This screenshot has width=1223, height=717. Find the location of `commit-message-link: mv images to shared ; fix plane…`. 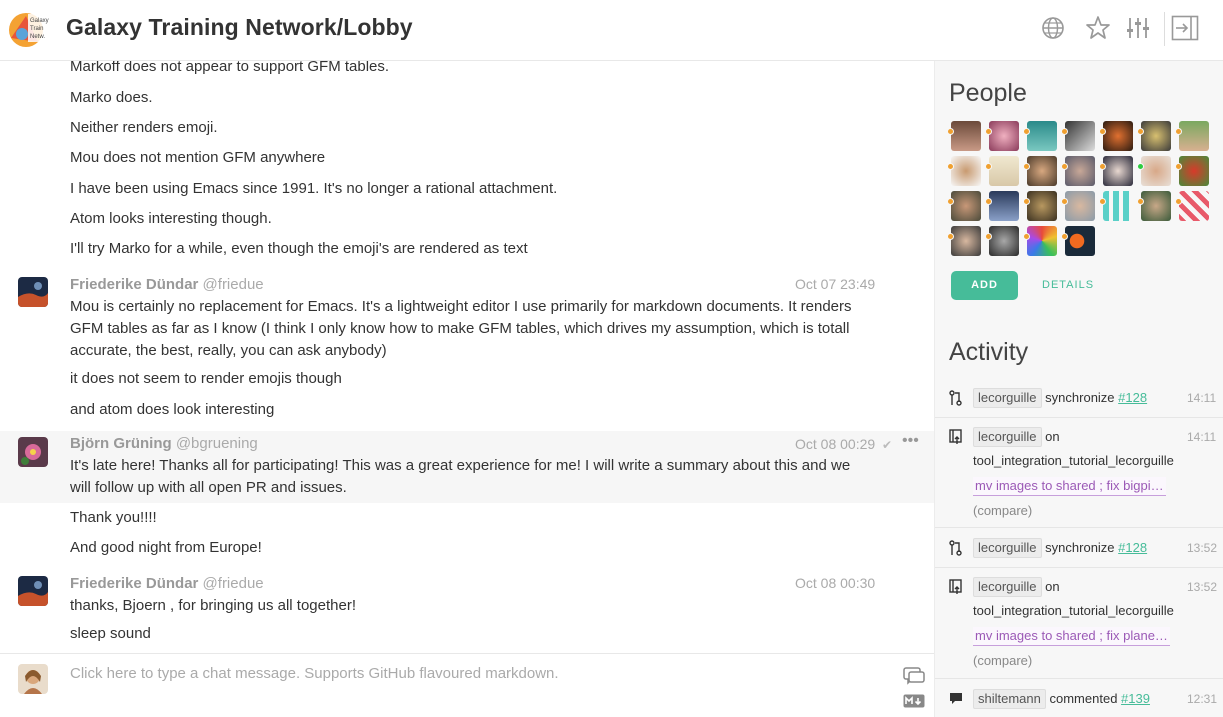

commit-message-link: mv images to shared ; fix plane… is located at coordinates (1071, 636).